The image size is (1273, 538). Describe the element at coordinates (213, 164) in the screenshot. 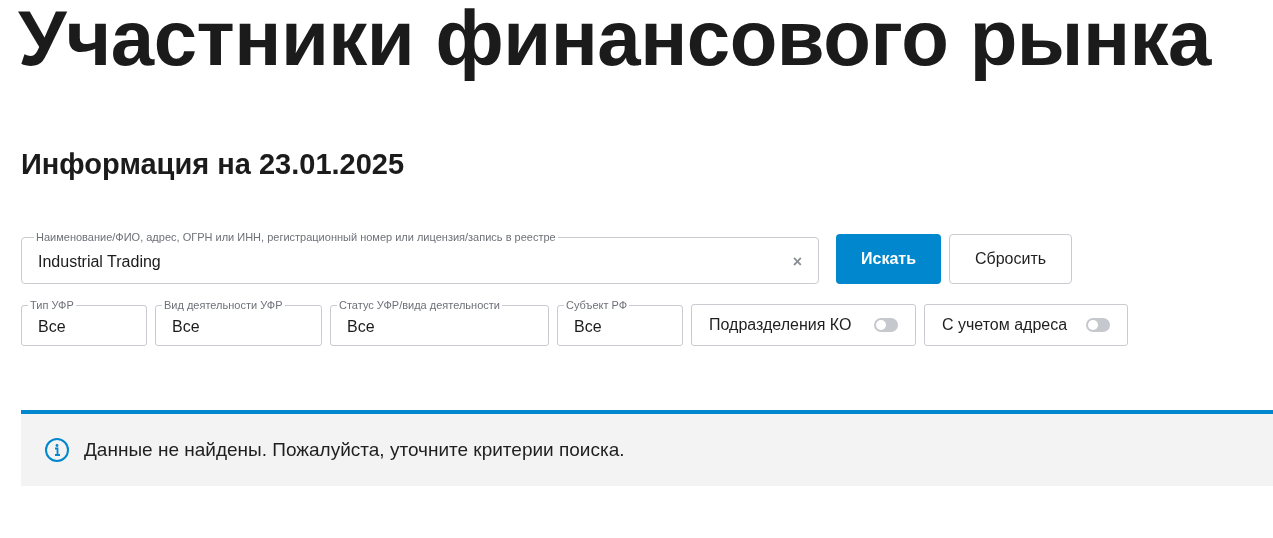

I see `info-date-heading: Информация на 23.01.2025` at that location.